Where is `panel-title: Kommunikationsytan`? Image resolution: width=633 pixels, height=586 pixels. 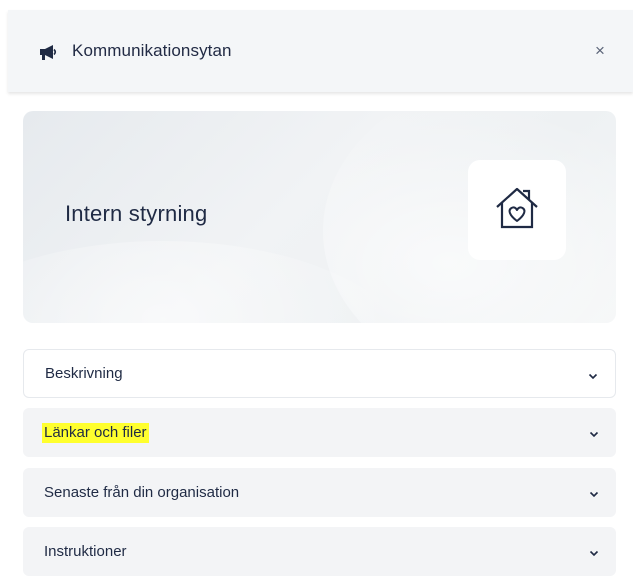
panel-title: Kommunikationsytan is located at coordinates (152, 50).